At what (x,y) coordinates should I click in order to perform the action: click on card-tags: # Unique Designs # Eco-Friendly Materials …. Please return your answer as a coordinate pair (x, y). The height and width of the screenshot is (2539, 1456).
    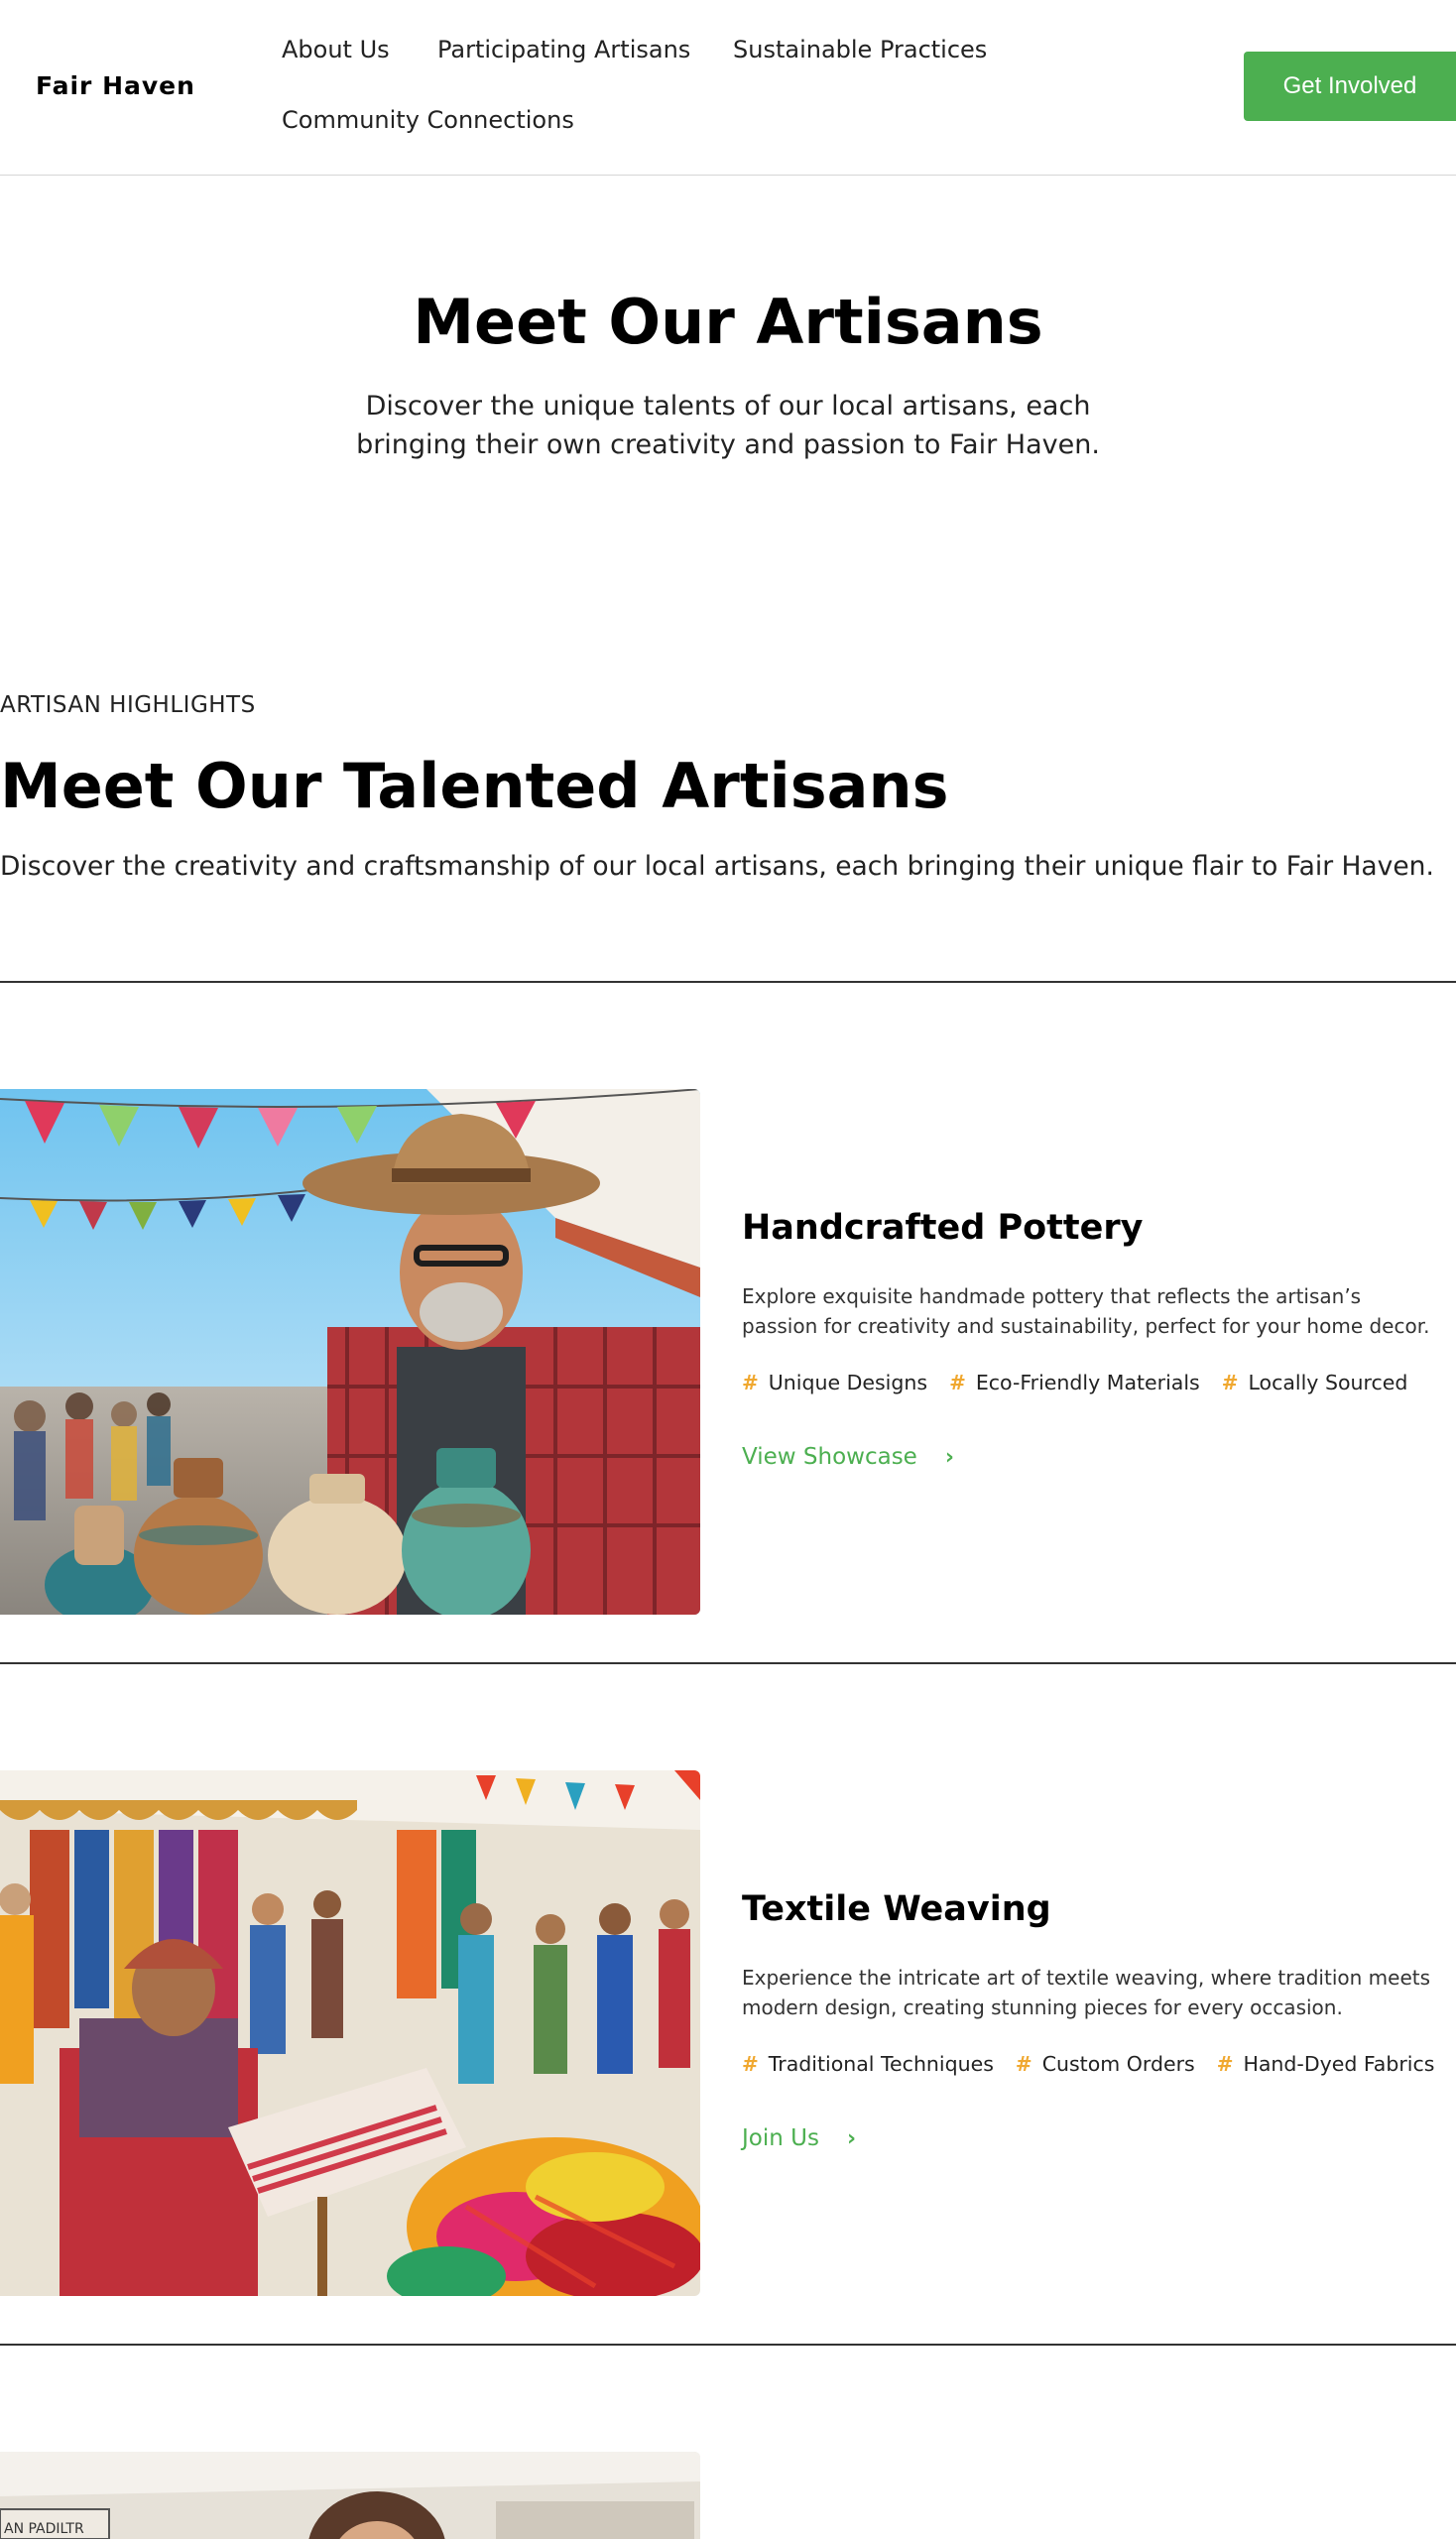
    Looking at the image, I should click on (1074, 1382).